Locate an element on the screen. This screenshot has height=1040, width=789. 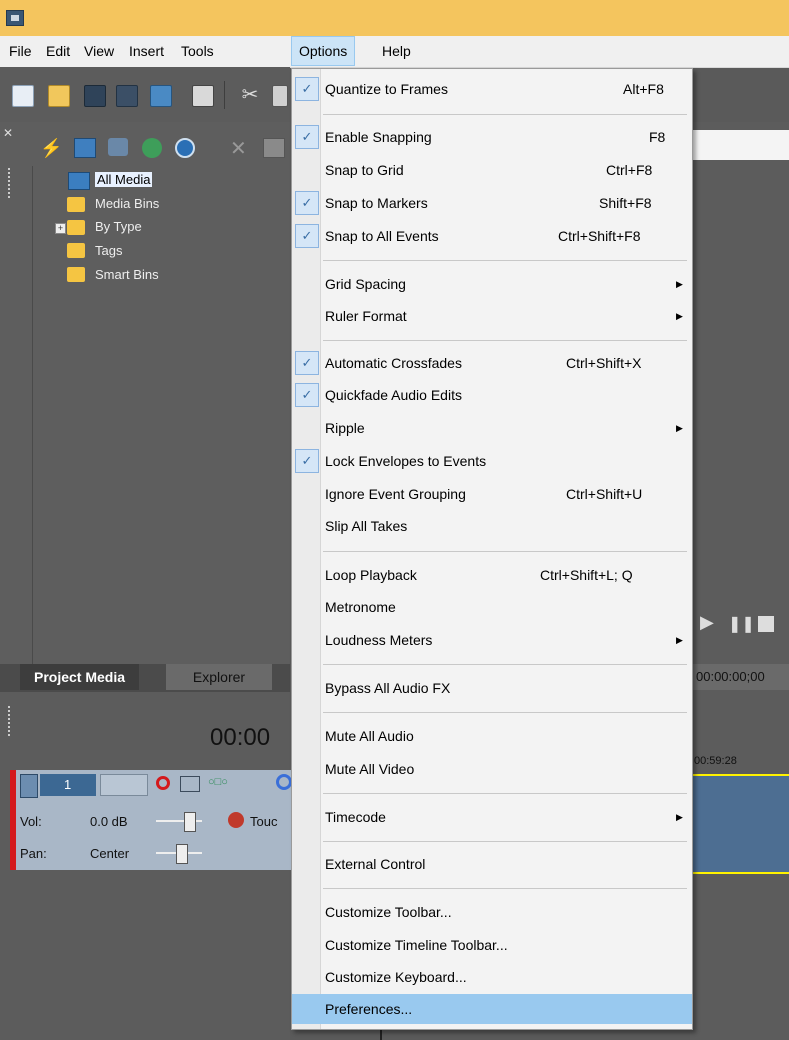
tab-explorer: Explorer is located at coordinates (219, 677).